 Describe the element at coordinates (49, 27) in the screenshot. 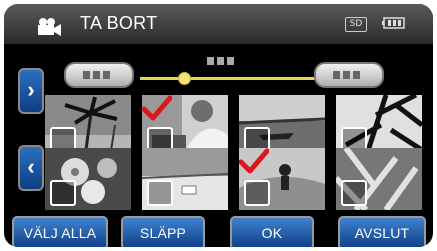

I see `video-camera-icon` at that location.